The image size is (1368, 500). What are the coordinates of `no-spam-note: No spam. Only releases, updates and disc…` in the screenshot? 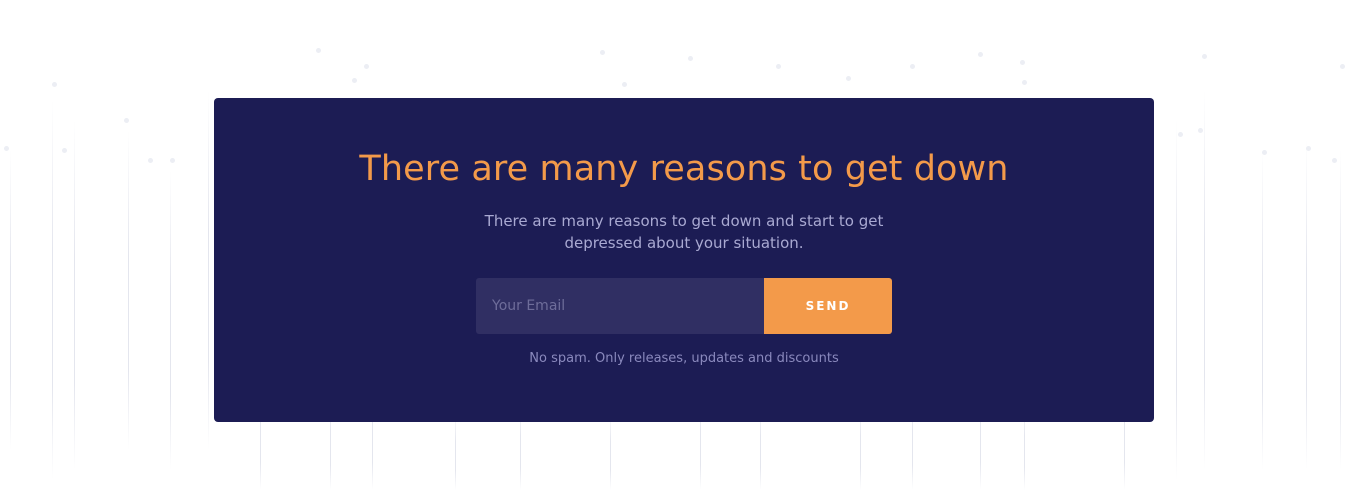 It's located at (684, 358).